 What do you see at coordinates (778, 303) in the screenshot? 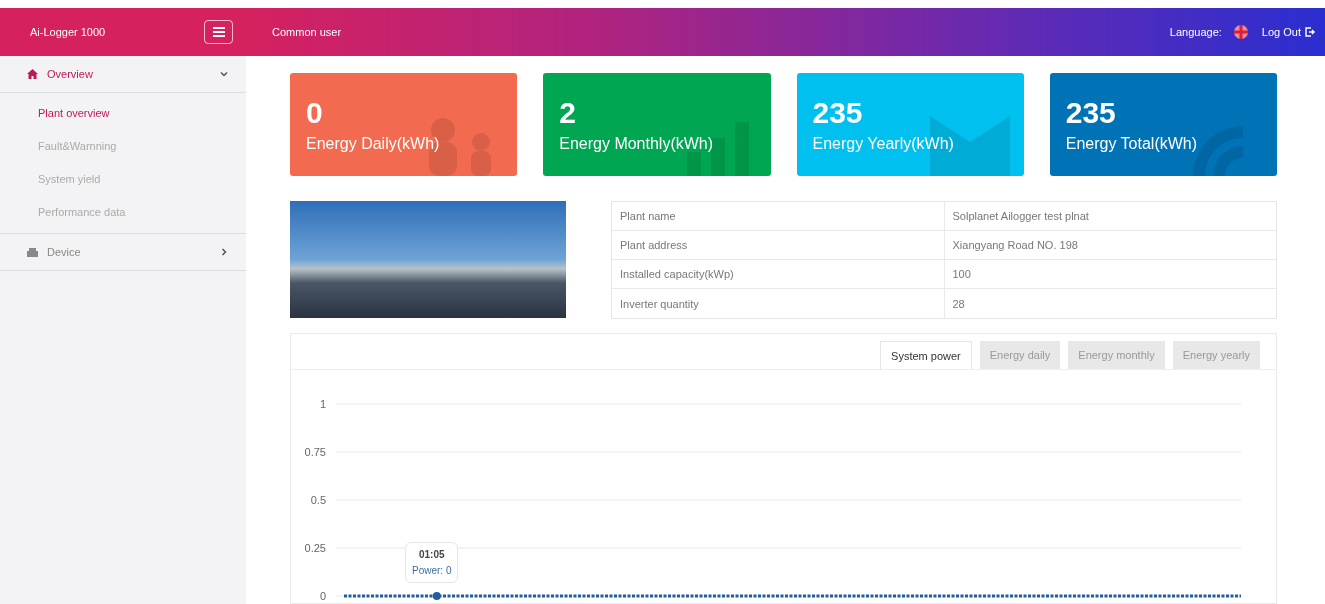
I see `table-cell: Inverter quantity` at bounding box center [778, 303].